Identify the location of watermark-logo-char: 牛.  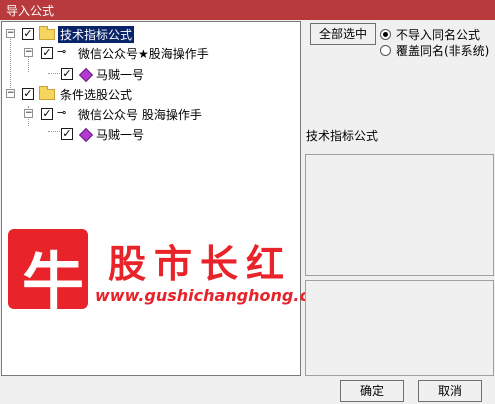
(53, 281).